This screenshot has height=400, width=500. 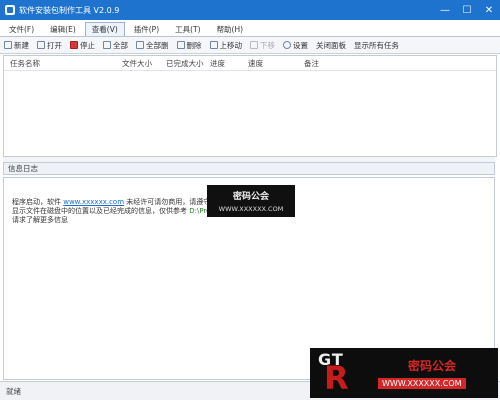 I want to click on column-header-size: 文件大小, so click(x=138, y=63).